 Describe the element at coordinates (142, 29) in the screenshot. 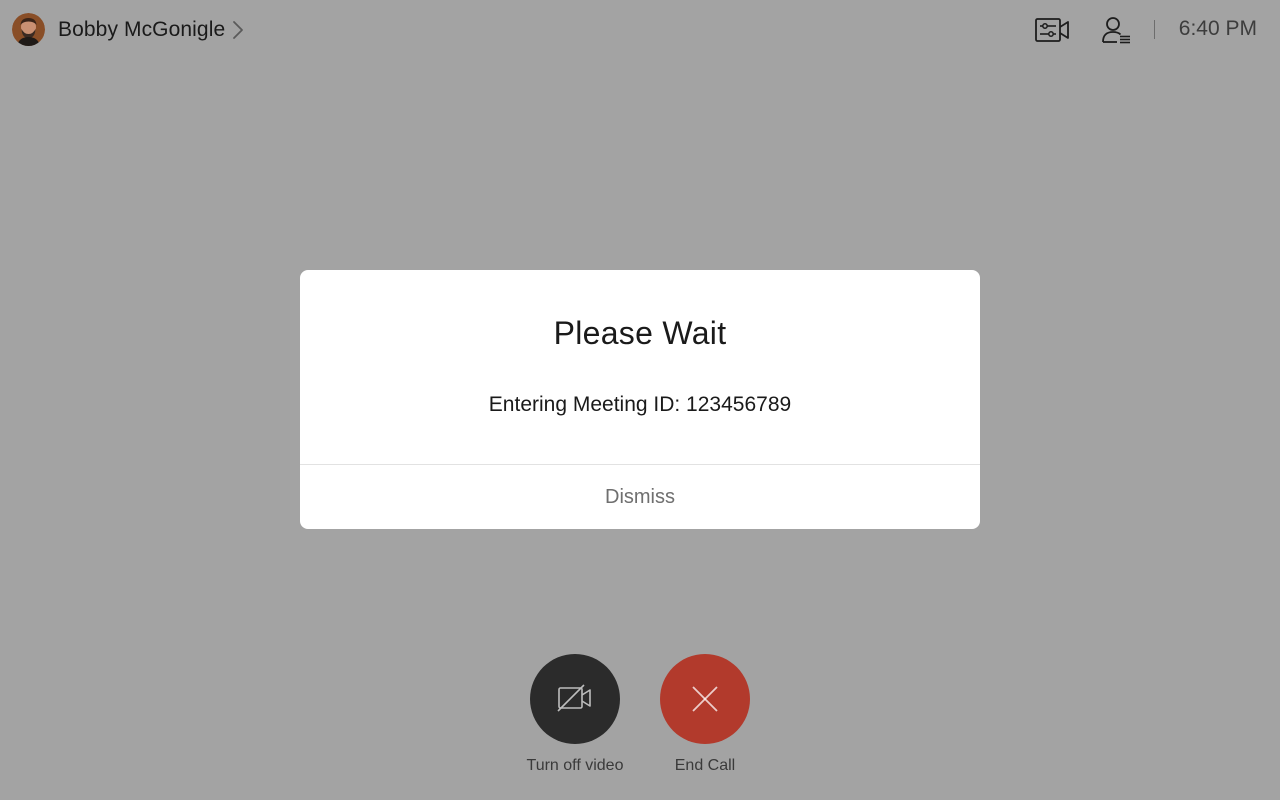

I see `user-name: Bobby McGonigle` at that location.